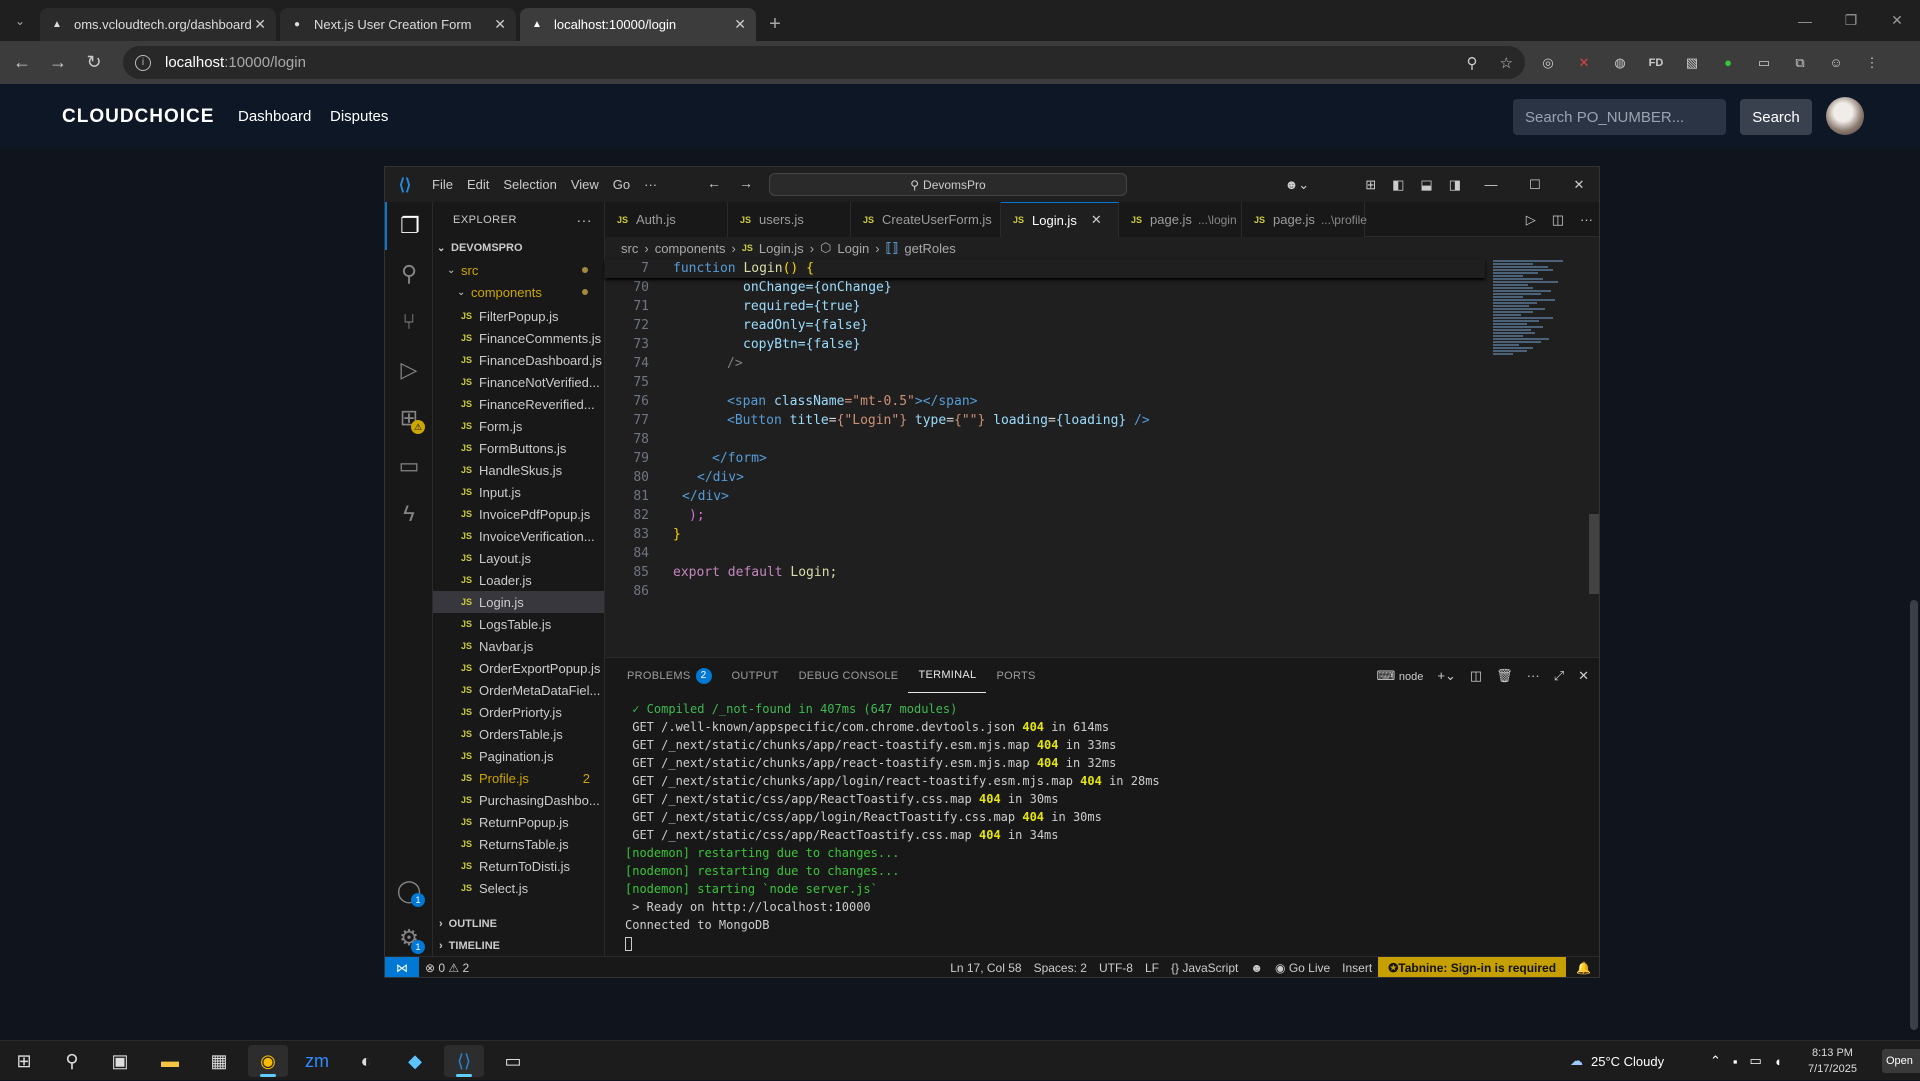 The height and width of the screenshot is (1081, 1920). What do you see at coordinates (1446, 676) in the screenshot?
I see `new-terminal-icon: +⌄` at bounding box center [1446, 676].